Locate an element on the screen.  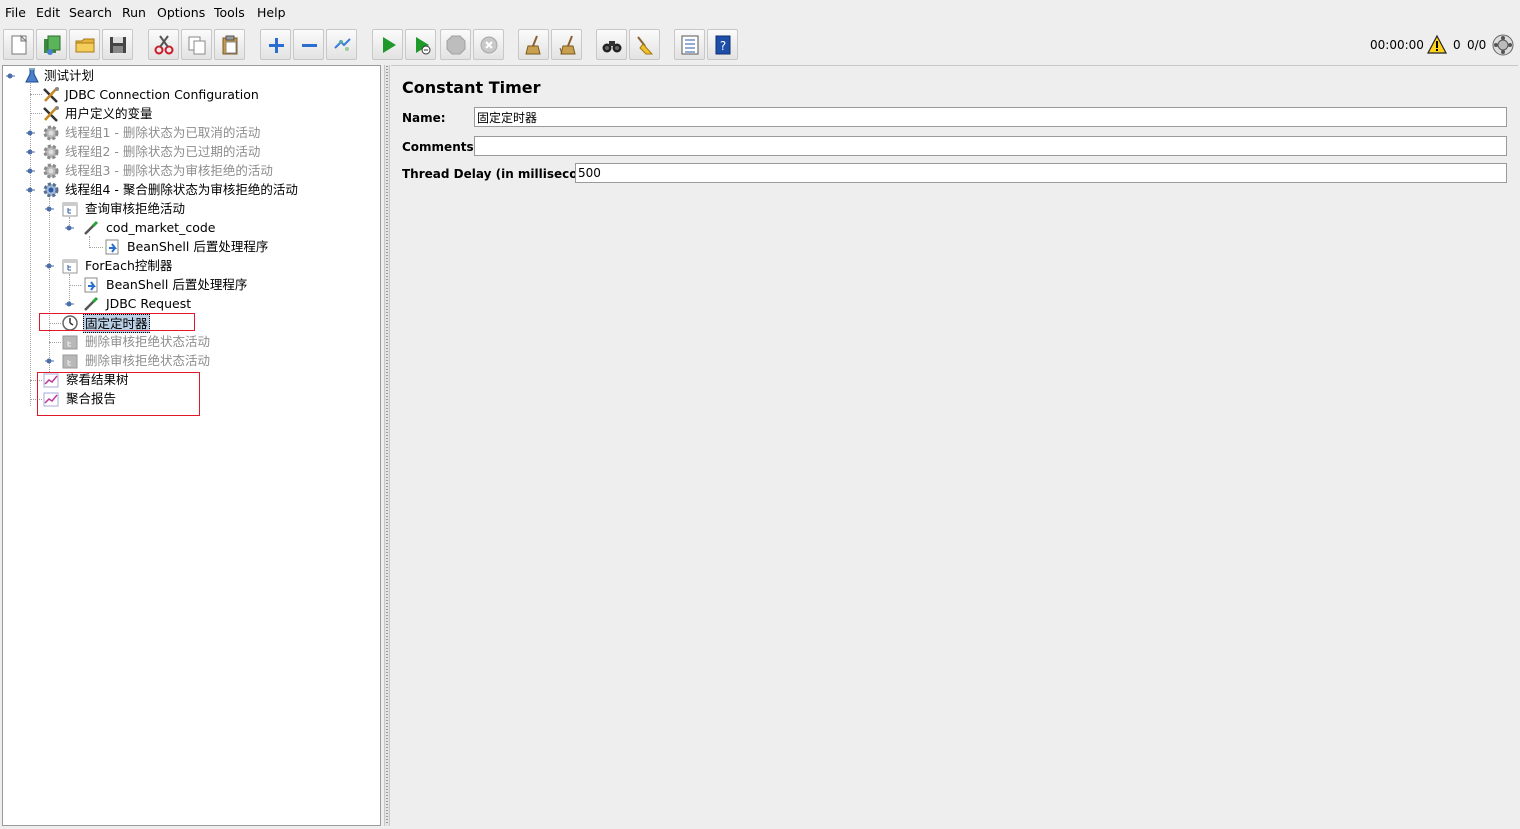
shutdown-icon is located at coordinates (488, 44).